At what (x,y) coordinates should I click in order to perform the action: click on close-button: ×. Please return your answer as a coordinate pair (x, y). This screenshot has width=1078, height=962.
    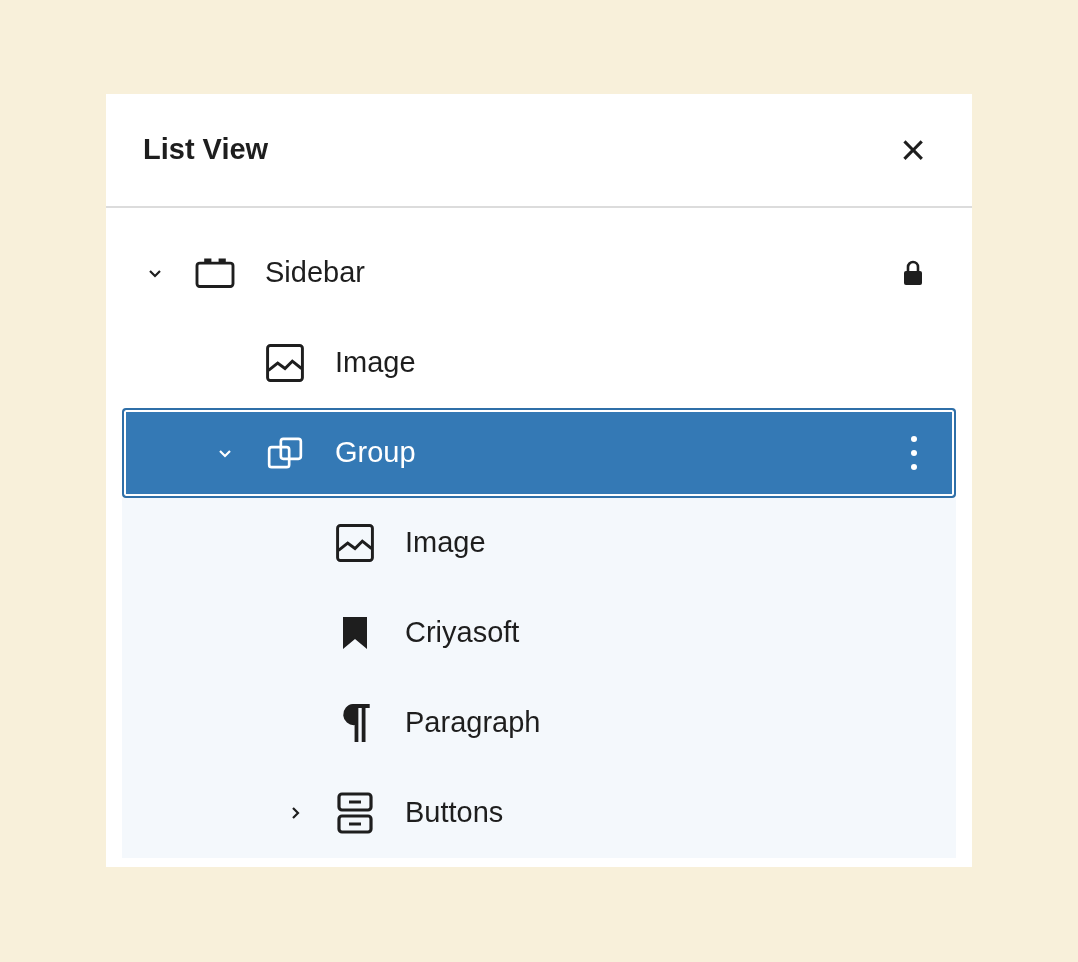
    Looking at the image, I should click on (913, 150).